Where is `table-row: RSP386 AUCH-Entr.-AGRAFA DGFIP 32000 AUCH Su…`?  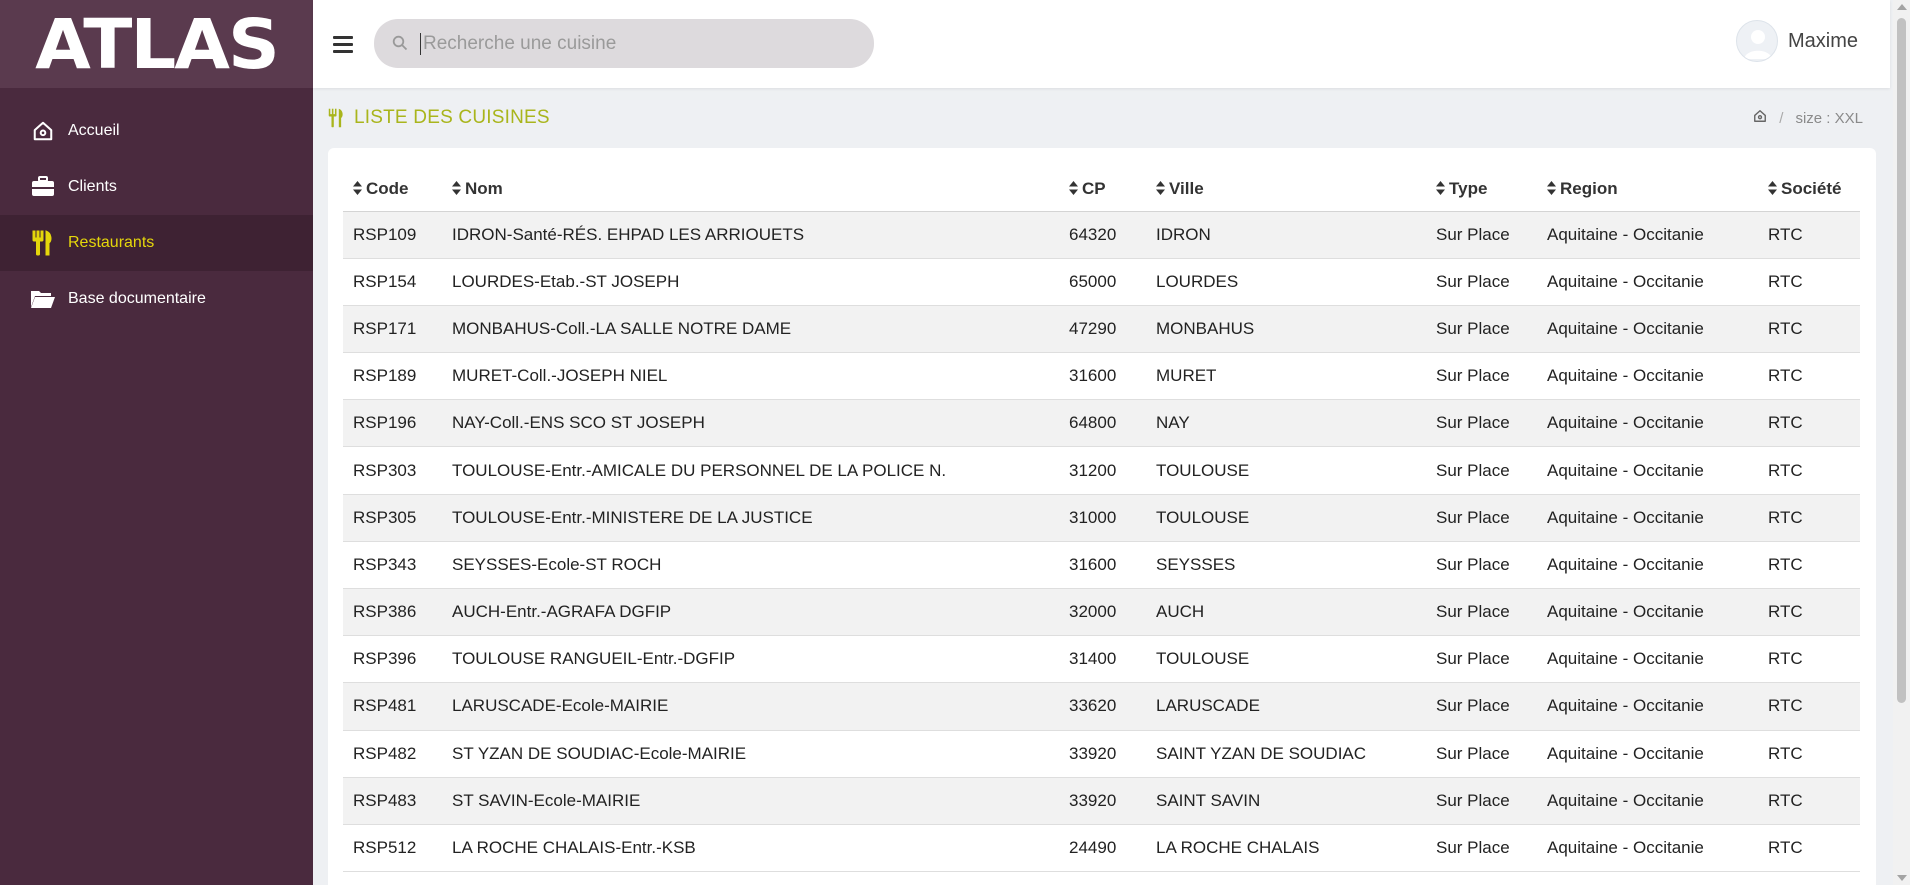 table-row: RSP386 AUCH-Entr.-AGRAFA DGFIP 32000 AUCH Su… is located at coordinates (1101, 612).